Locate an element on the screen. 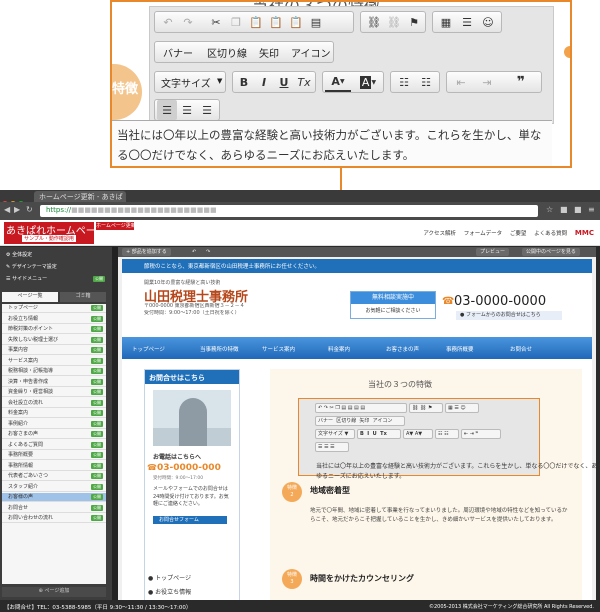  blockquote-button: ❞ is located at coordinates (521, 82).